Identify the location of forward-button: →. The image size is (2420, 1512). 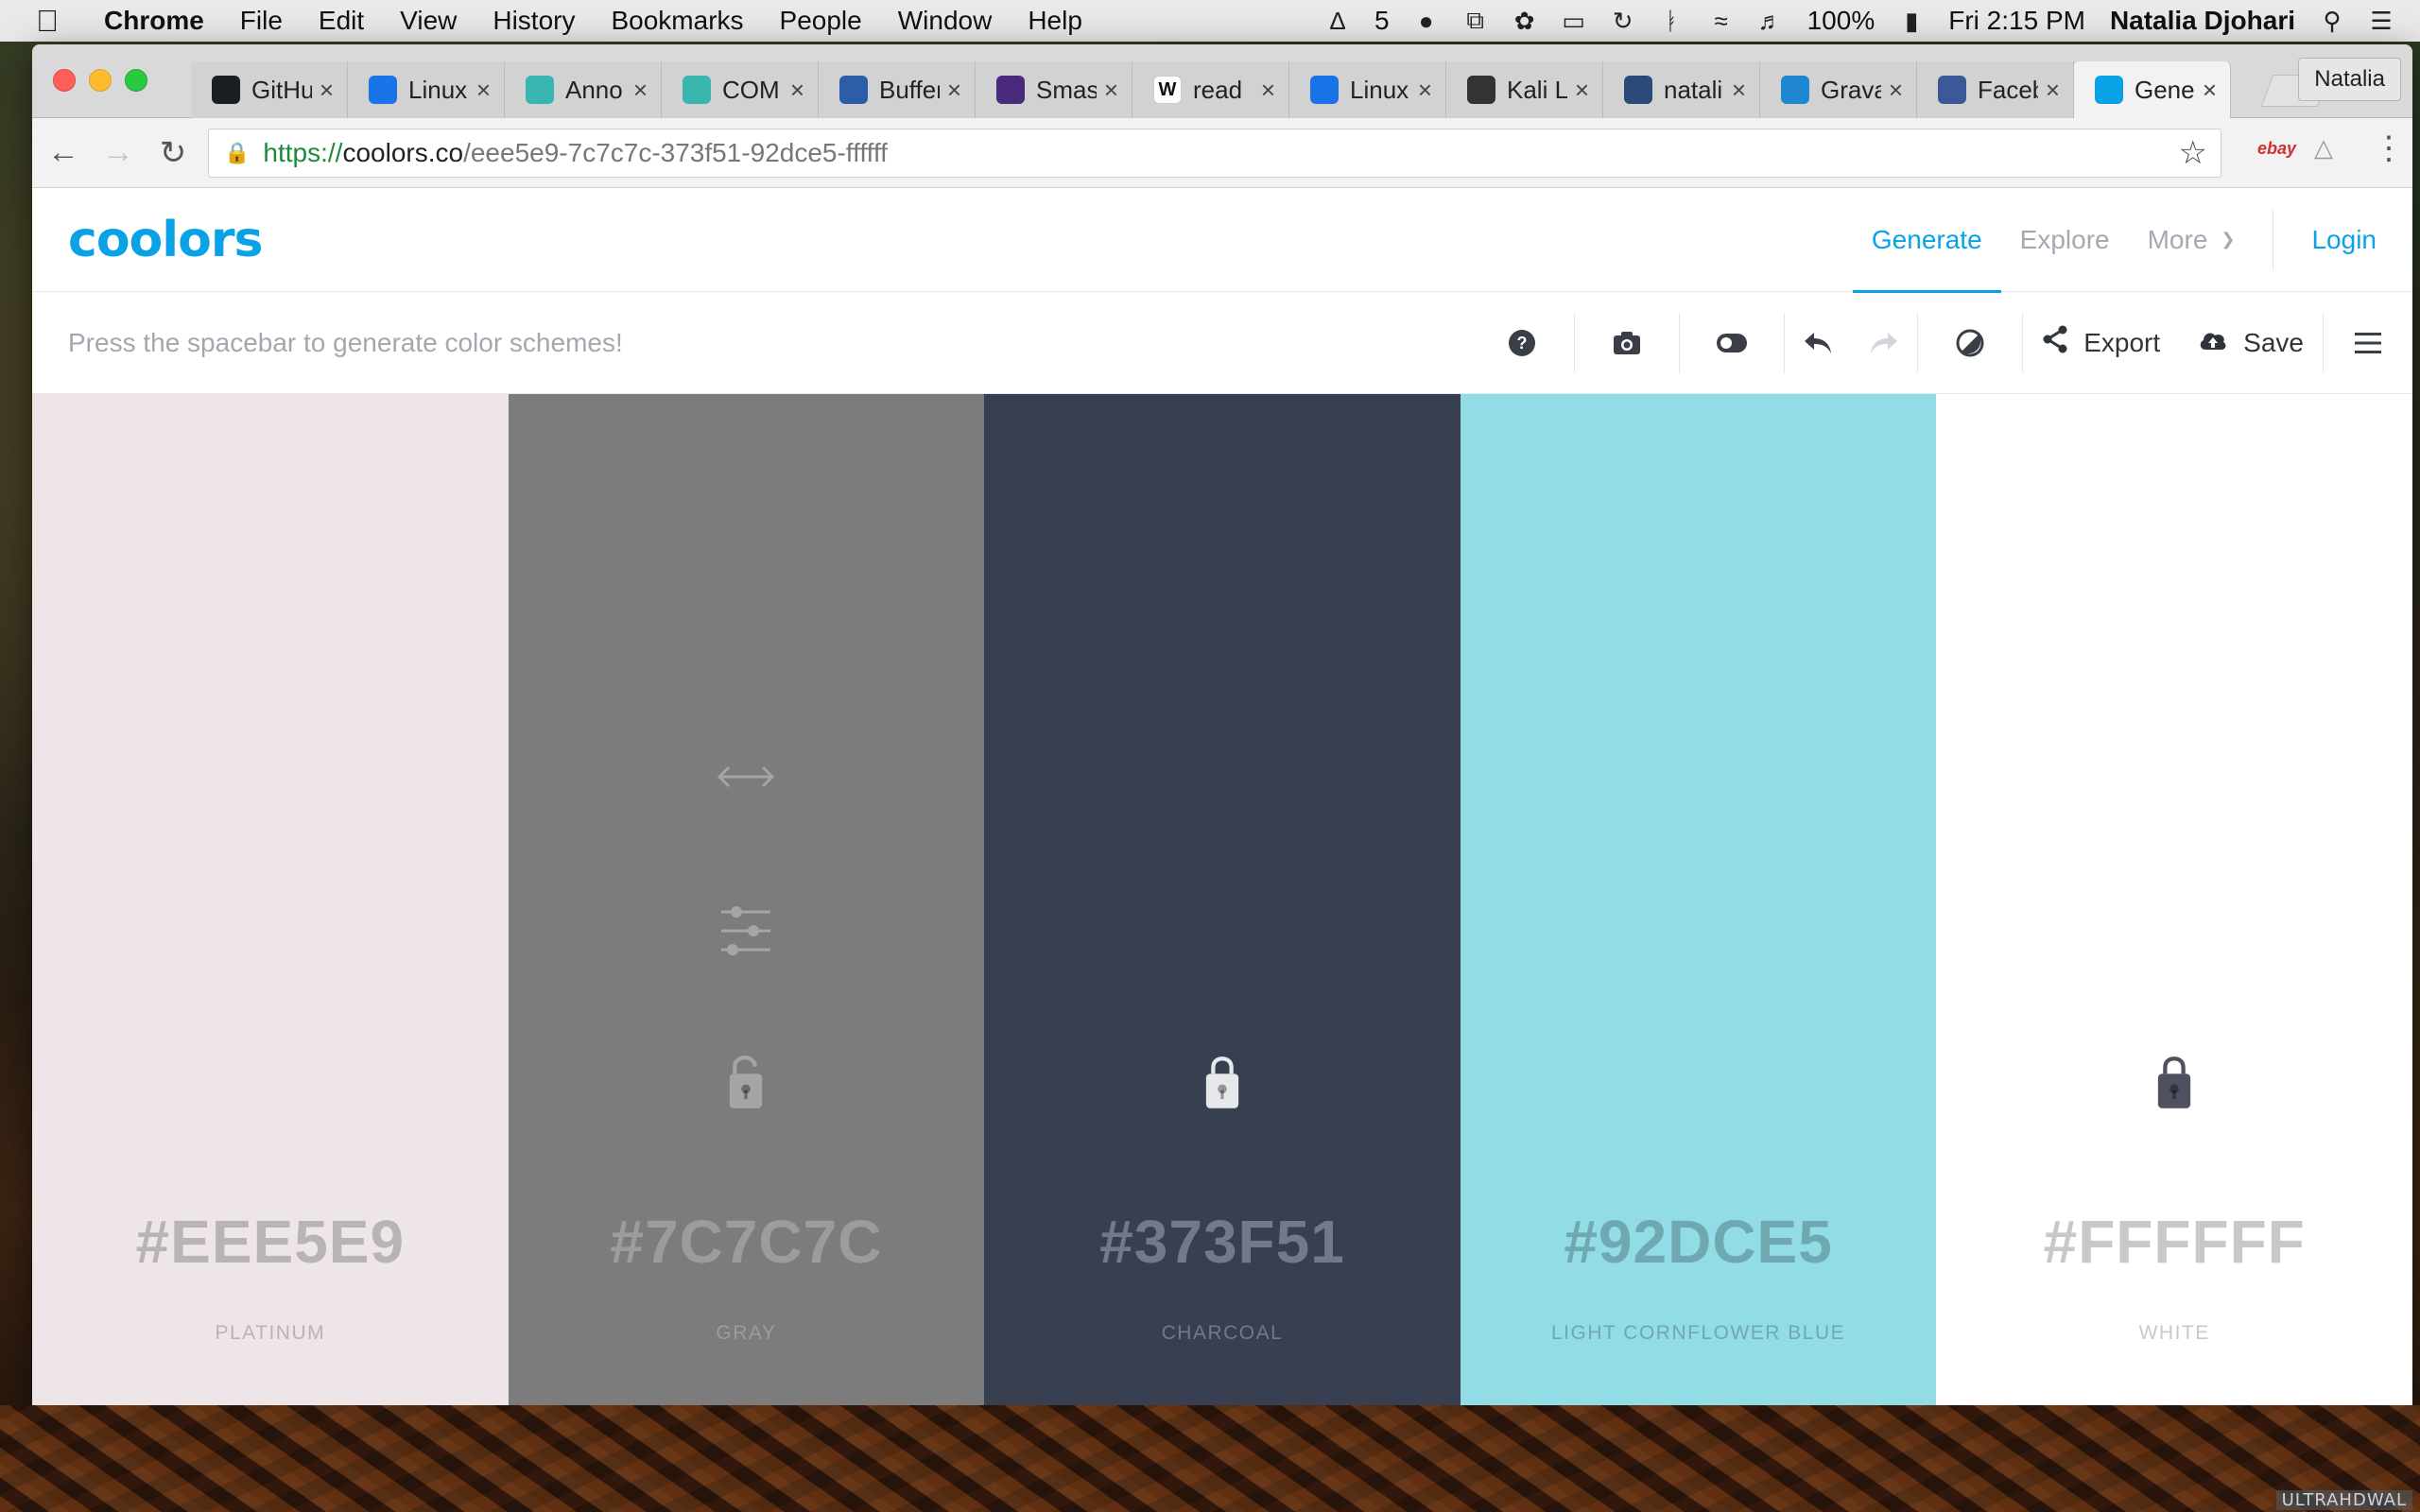
(119, 153).